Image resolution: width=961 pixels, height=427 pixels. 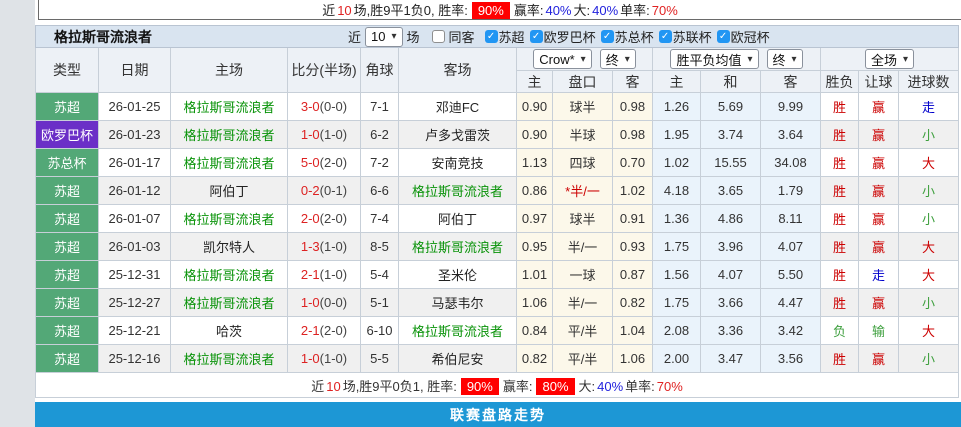 What do you see at coordinates (632, 246) in the screenshot?
I see `odds-away: 0.93` at bounding box center [632, 246].